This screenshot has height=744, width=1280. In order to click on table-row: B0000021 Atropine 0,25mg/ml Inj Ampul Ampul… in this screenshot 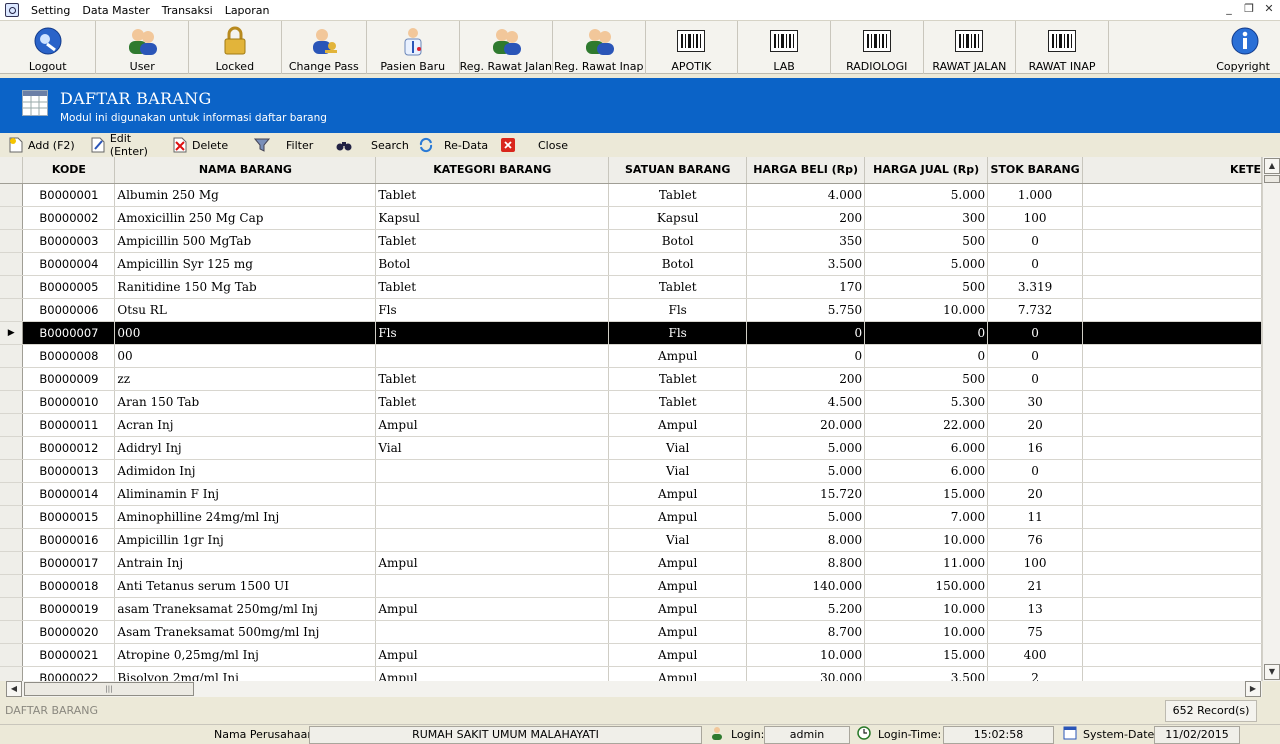, I will do `click(631, 655)`.